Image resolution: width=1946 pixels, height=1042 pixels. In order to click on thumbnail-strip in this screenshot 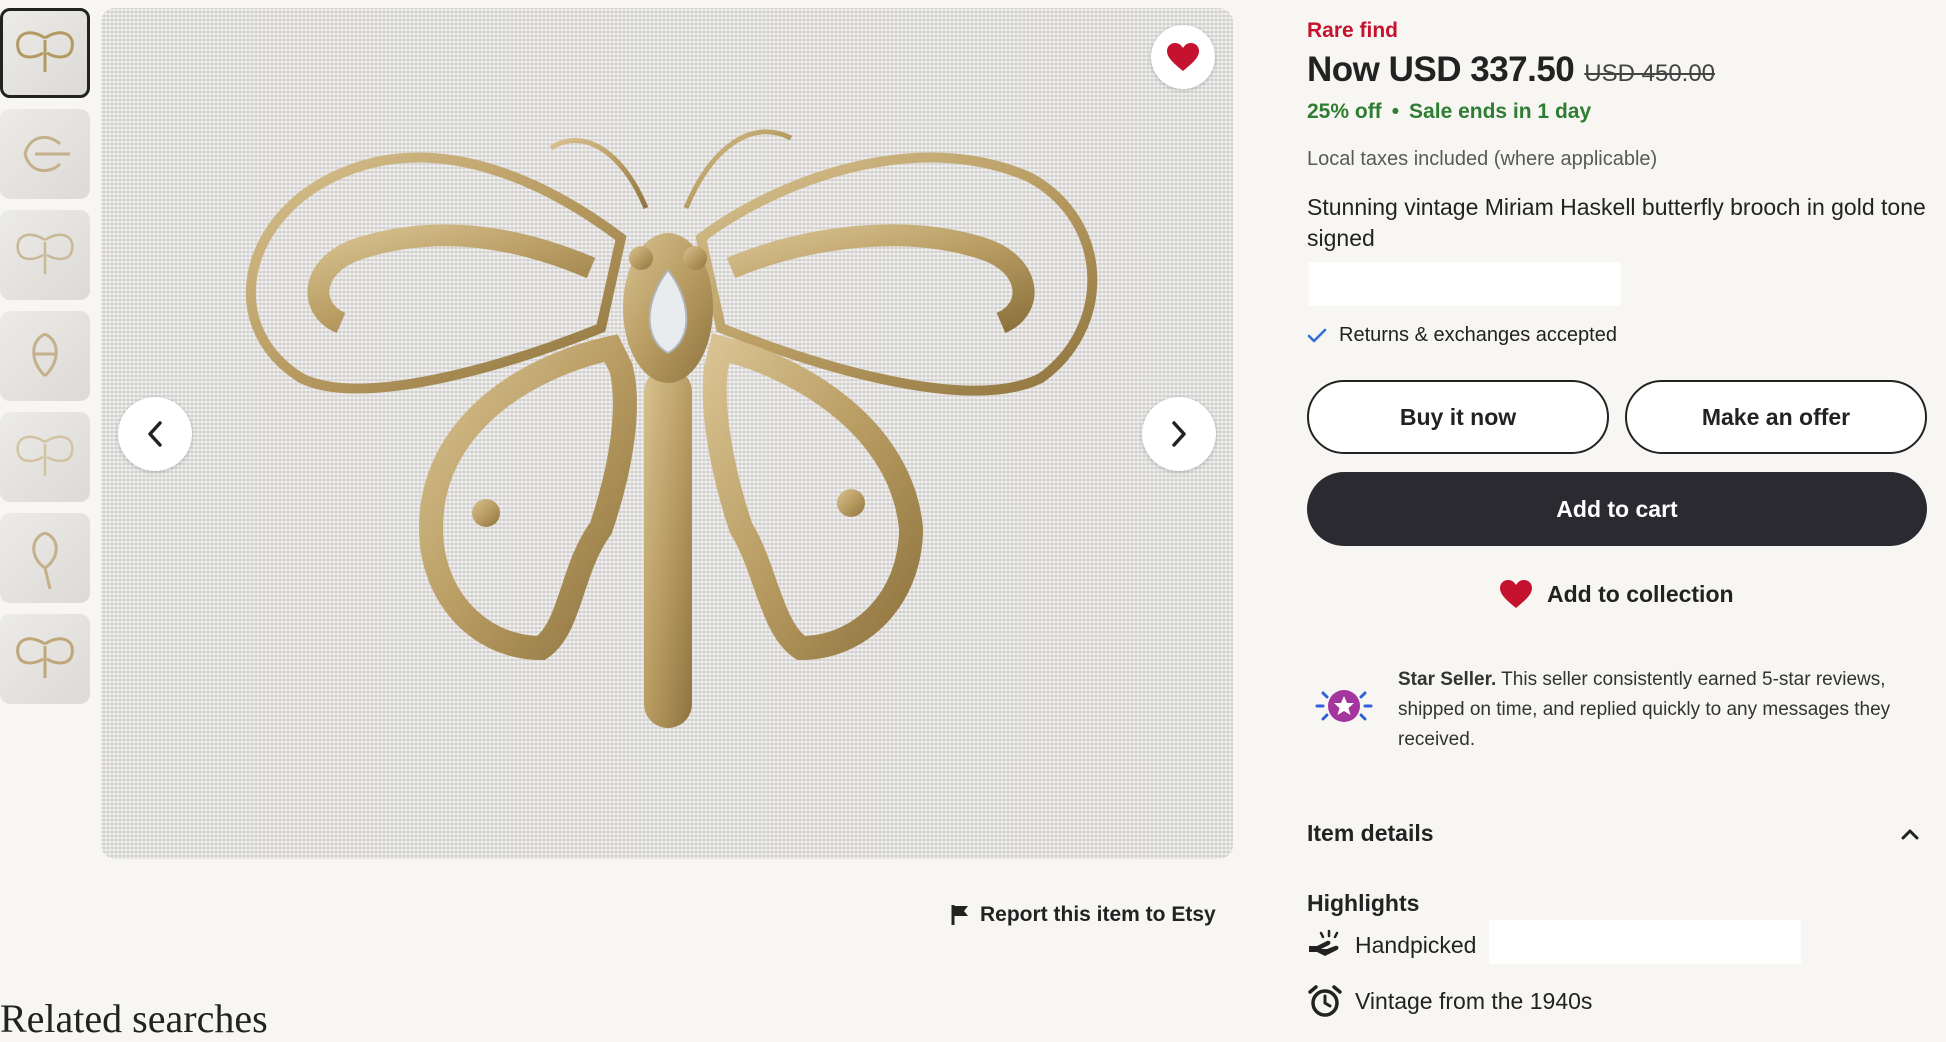, I will do `click(46, 361)`.